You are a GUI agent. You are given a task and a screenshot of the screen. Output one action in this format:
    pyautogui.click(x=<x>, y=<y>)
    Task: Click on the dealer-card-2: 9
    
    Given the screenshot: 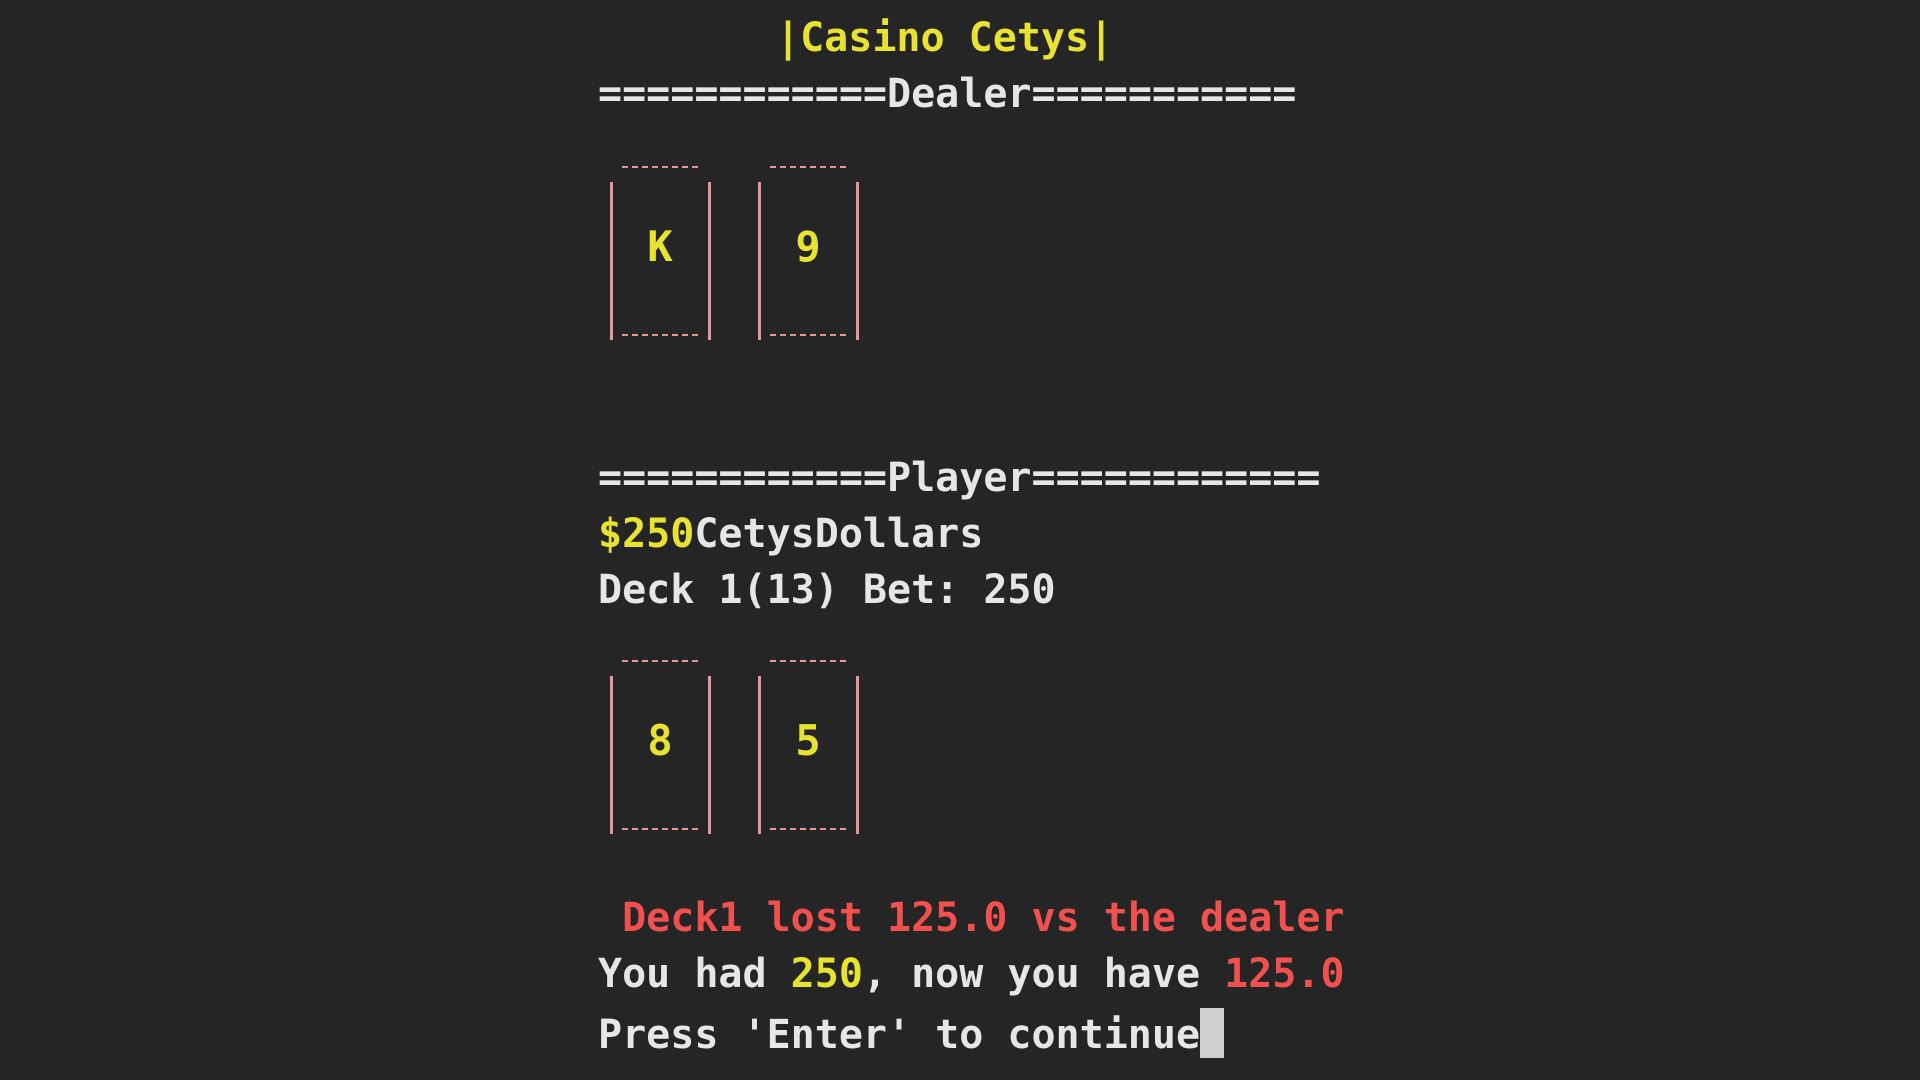 What is the action you would take?
    pyautogui.click(x=808, y=254)
    